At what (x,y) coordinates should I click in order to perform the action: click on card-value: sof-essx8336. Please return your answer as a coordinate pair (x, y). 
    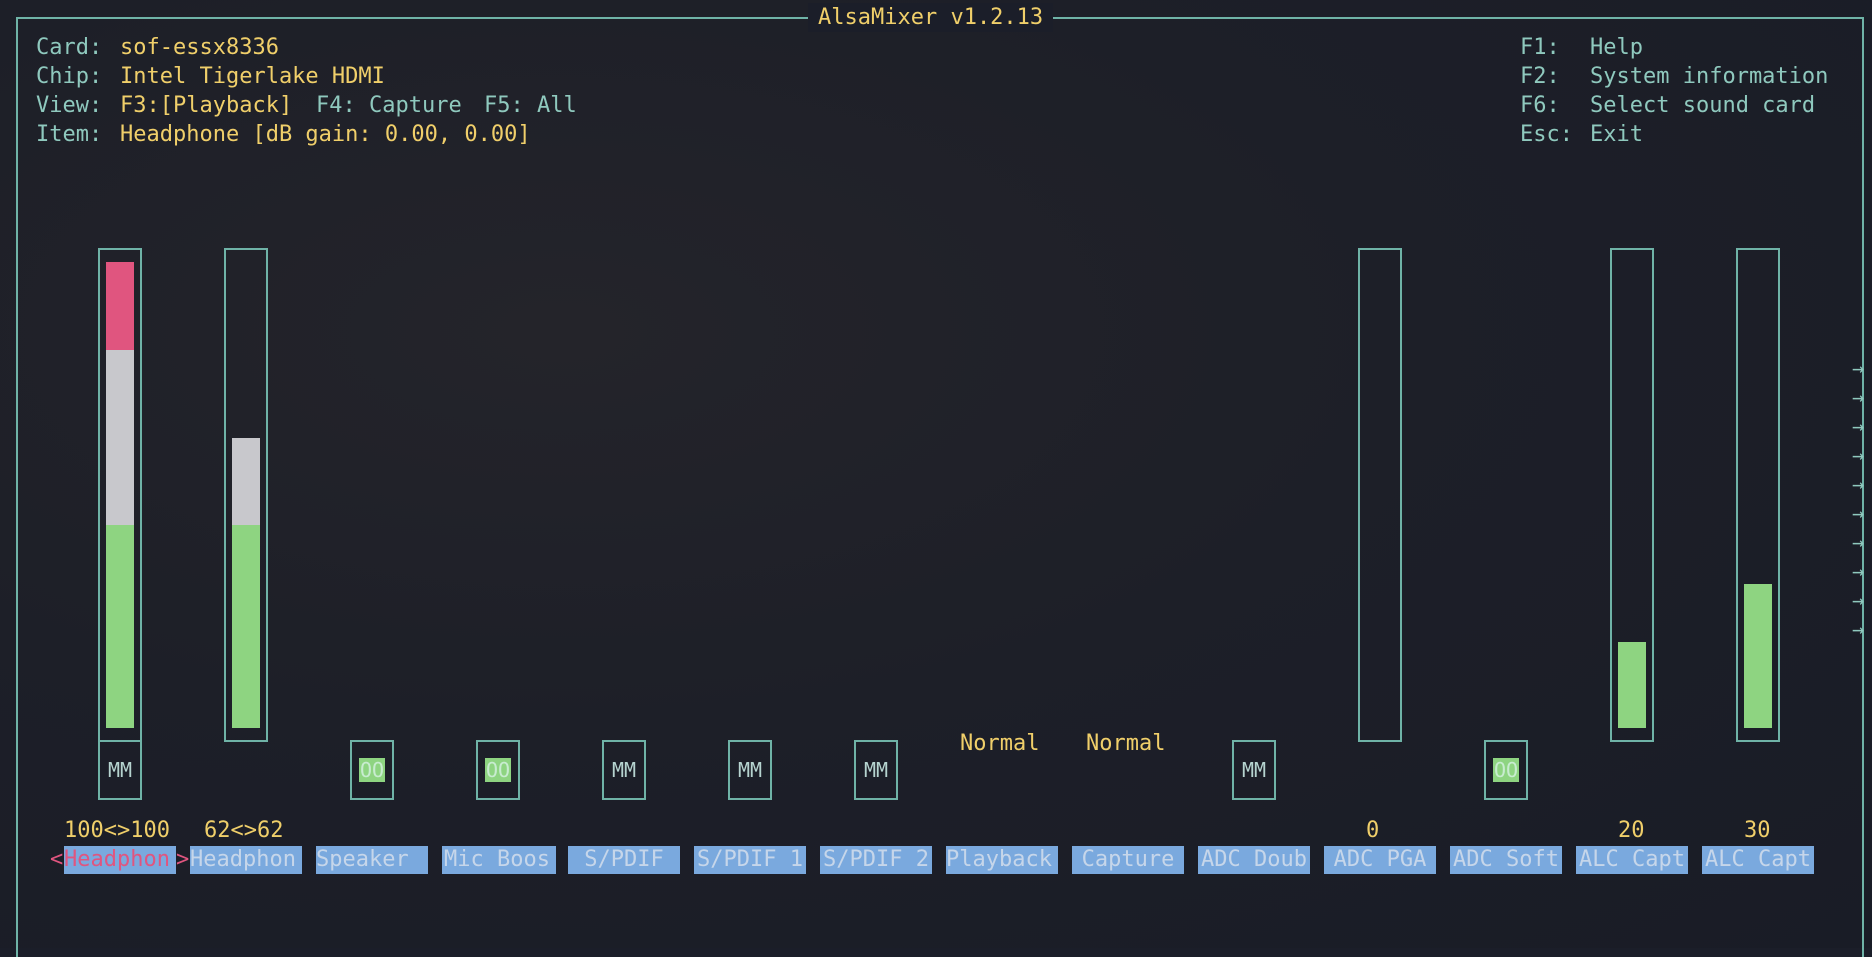
    Looking at the image, I should click on (199, 47).